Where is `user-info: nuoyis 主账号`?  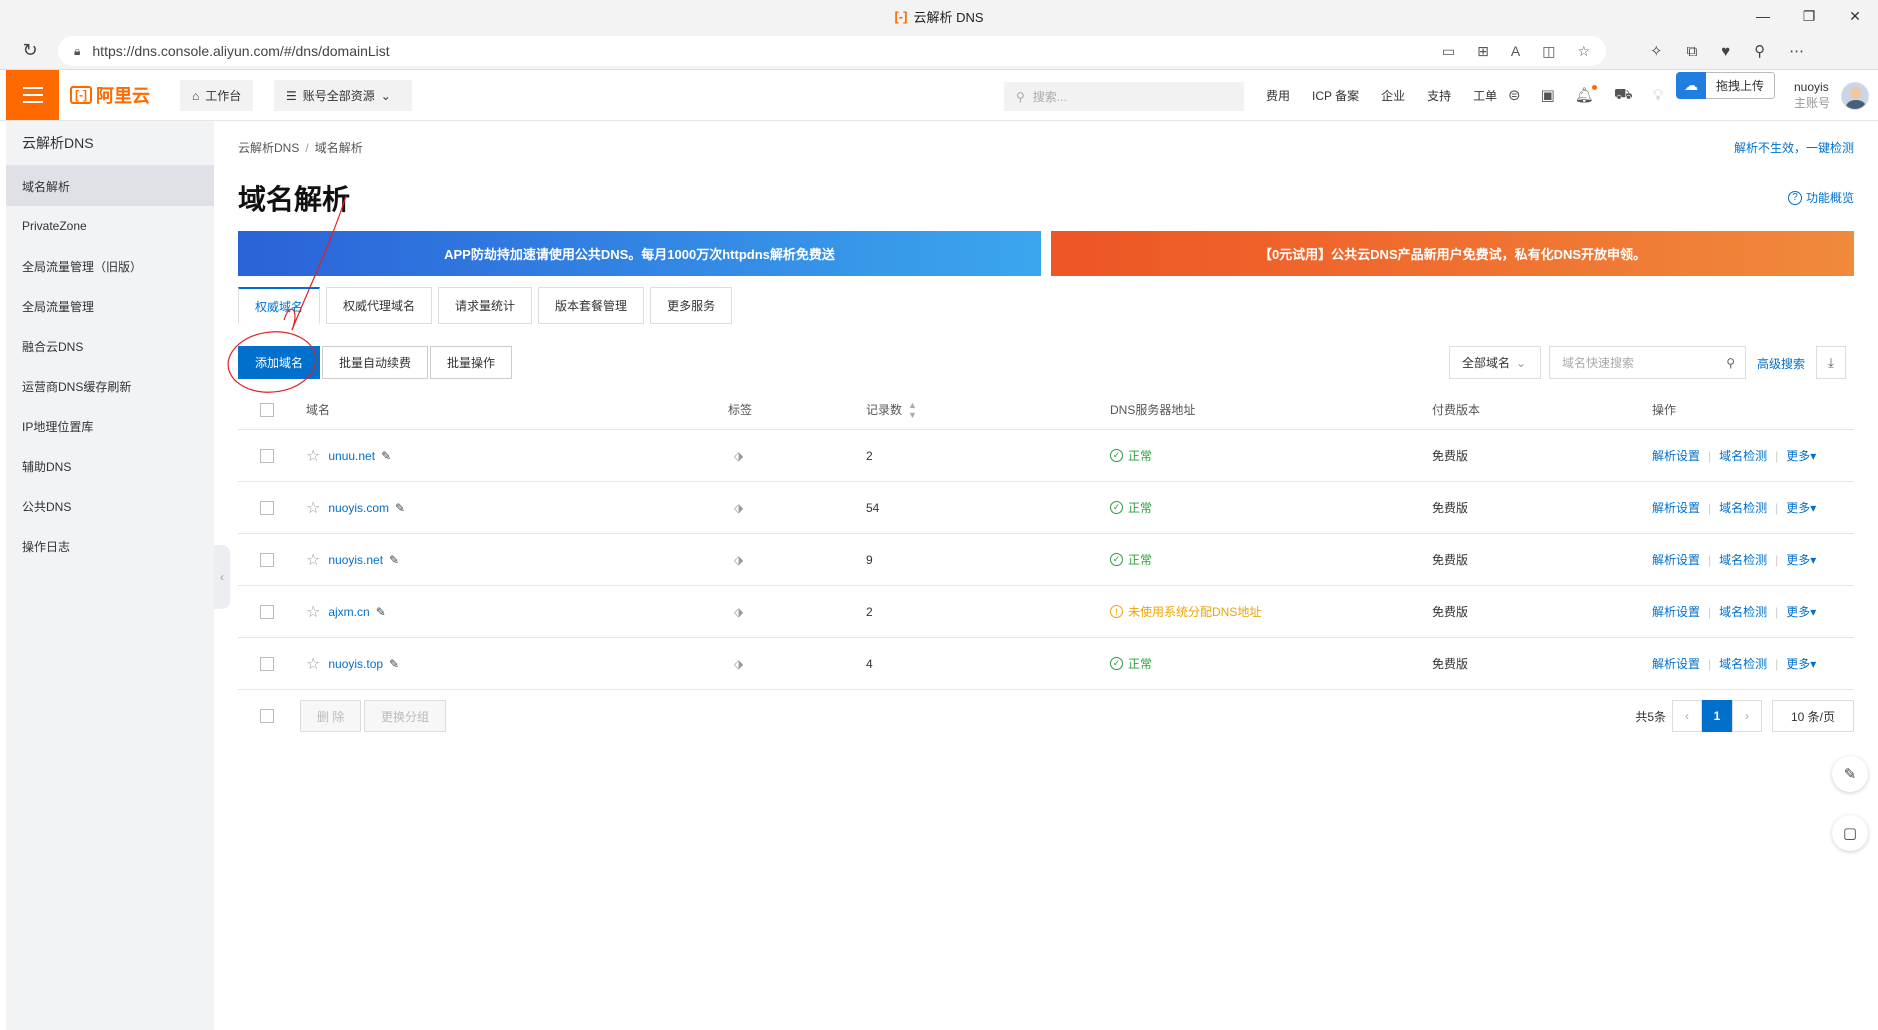
user-info: nuoyis 主账号 is located at coordinates (1812, 95).